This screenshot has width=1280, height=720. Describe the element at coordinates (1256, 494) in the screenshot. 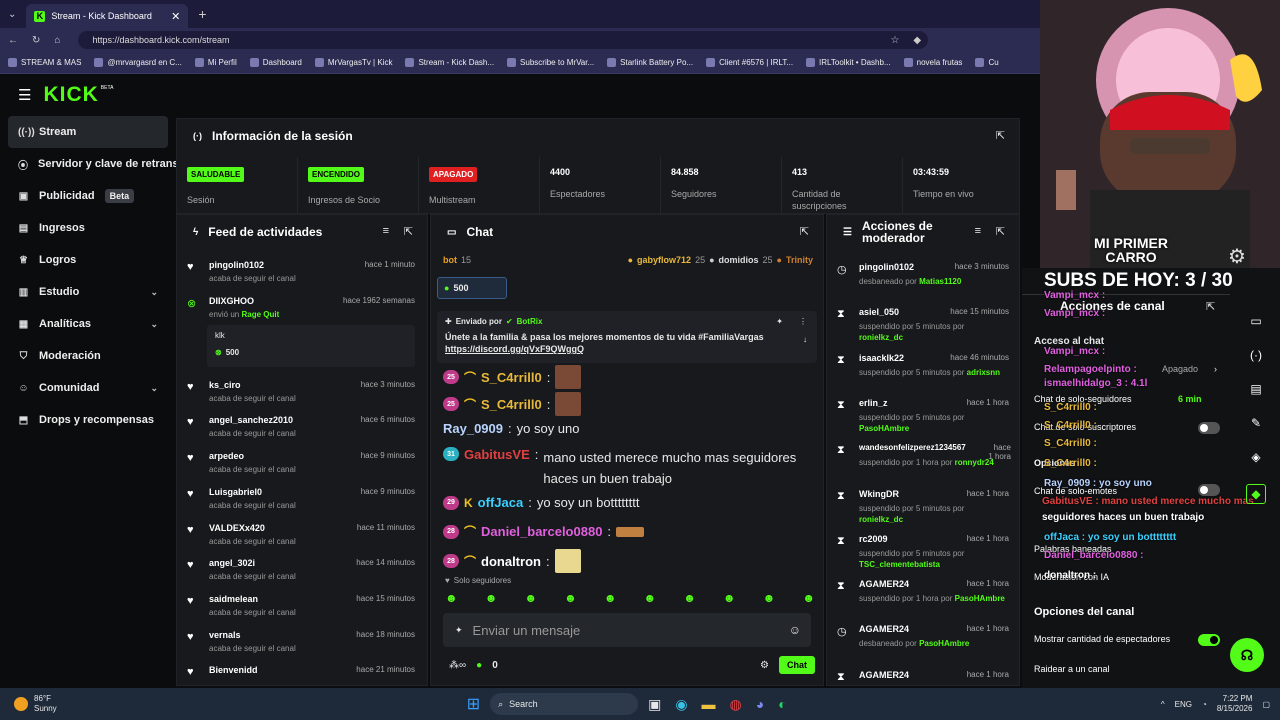

I see `active-tool-icon: ◆` at that location.